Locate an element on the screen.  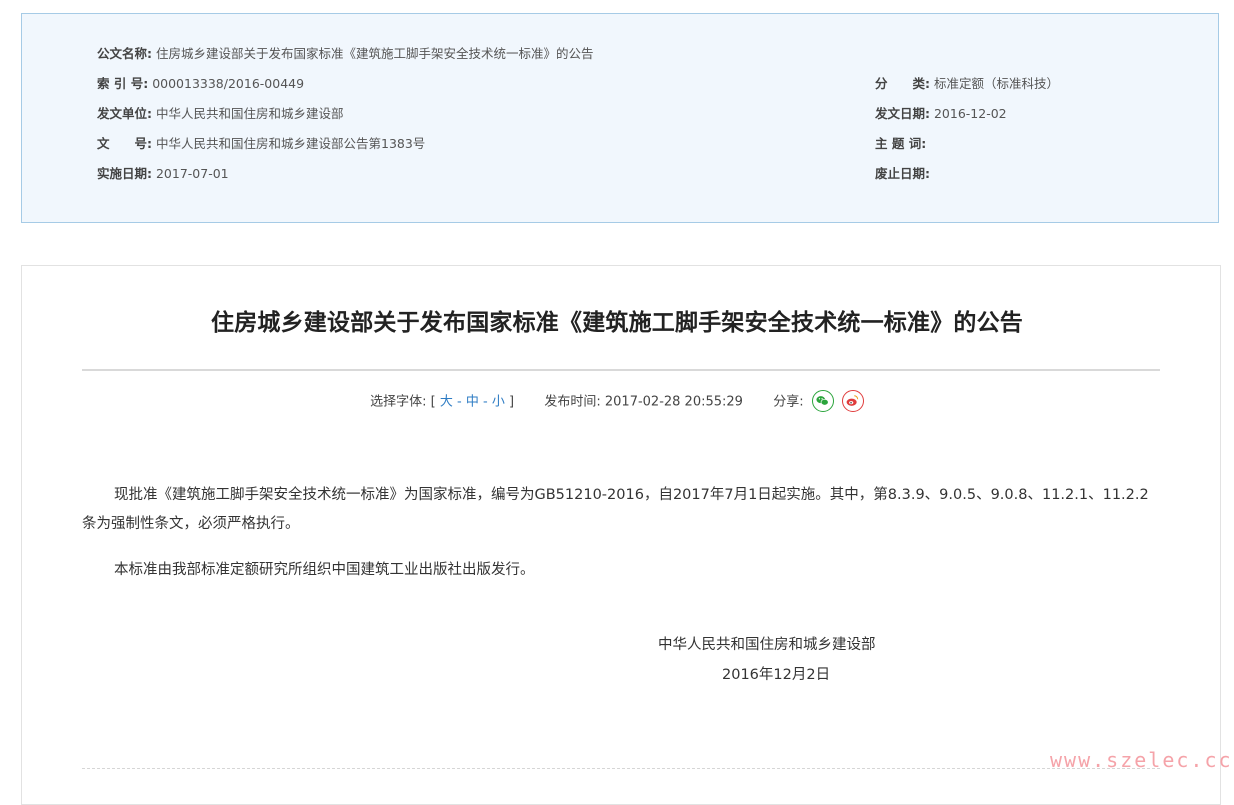
signature-date: 2016年12月2日 is located at coordinates (776, 675).